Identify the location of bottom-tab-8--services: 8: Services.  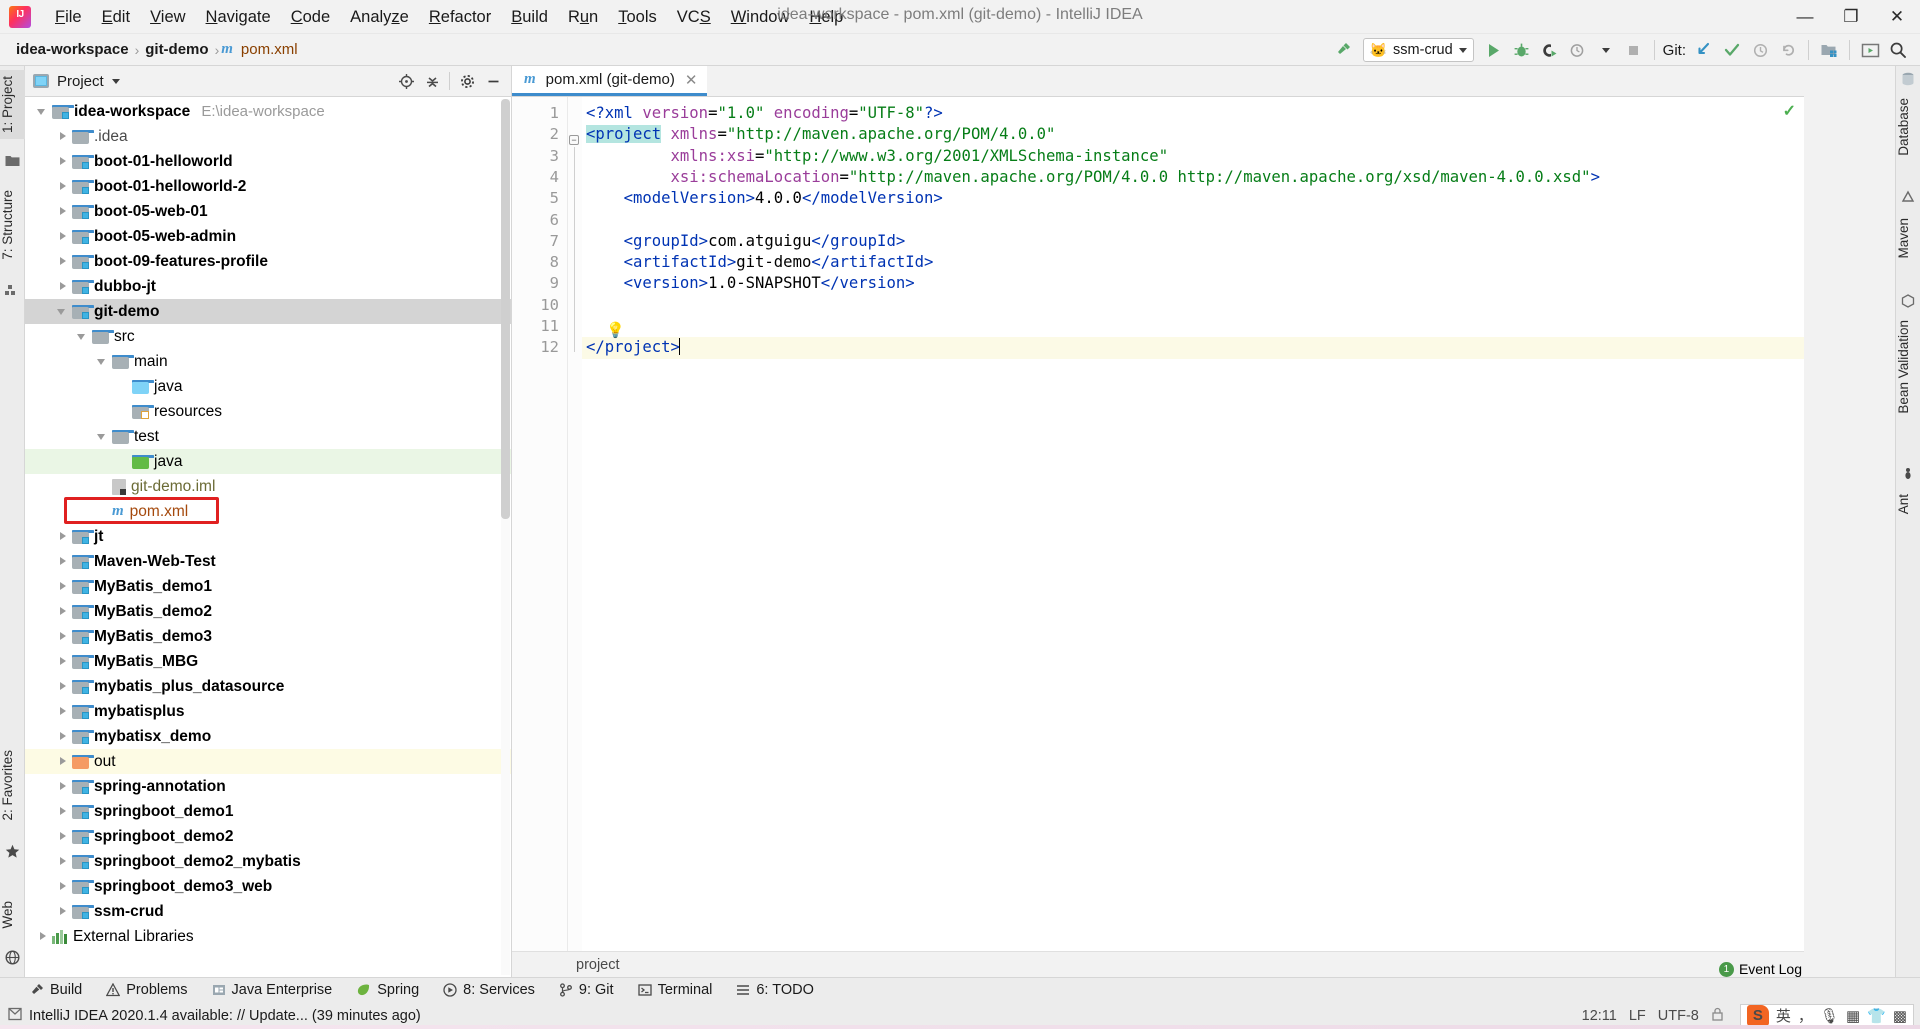
(489, 990).